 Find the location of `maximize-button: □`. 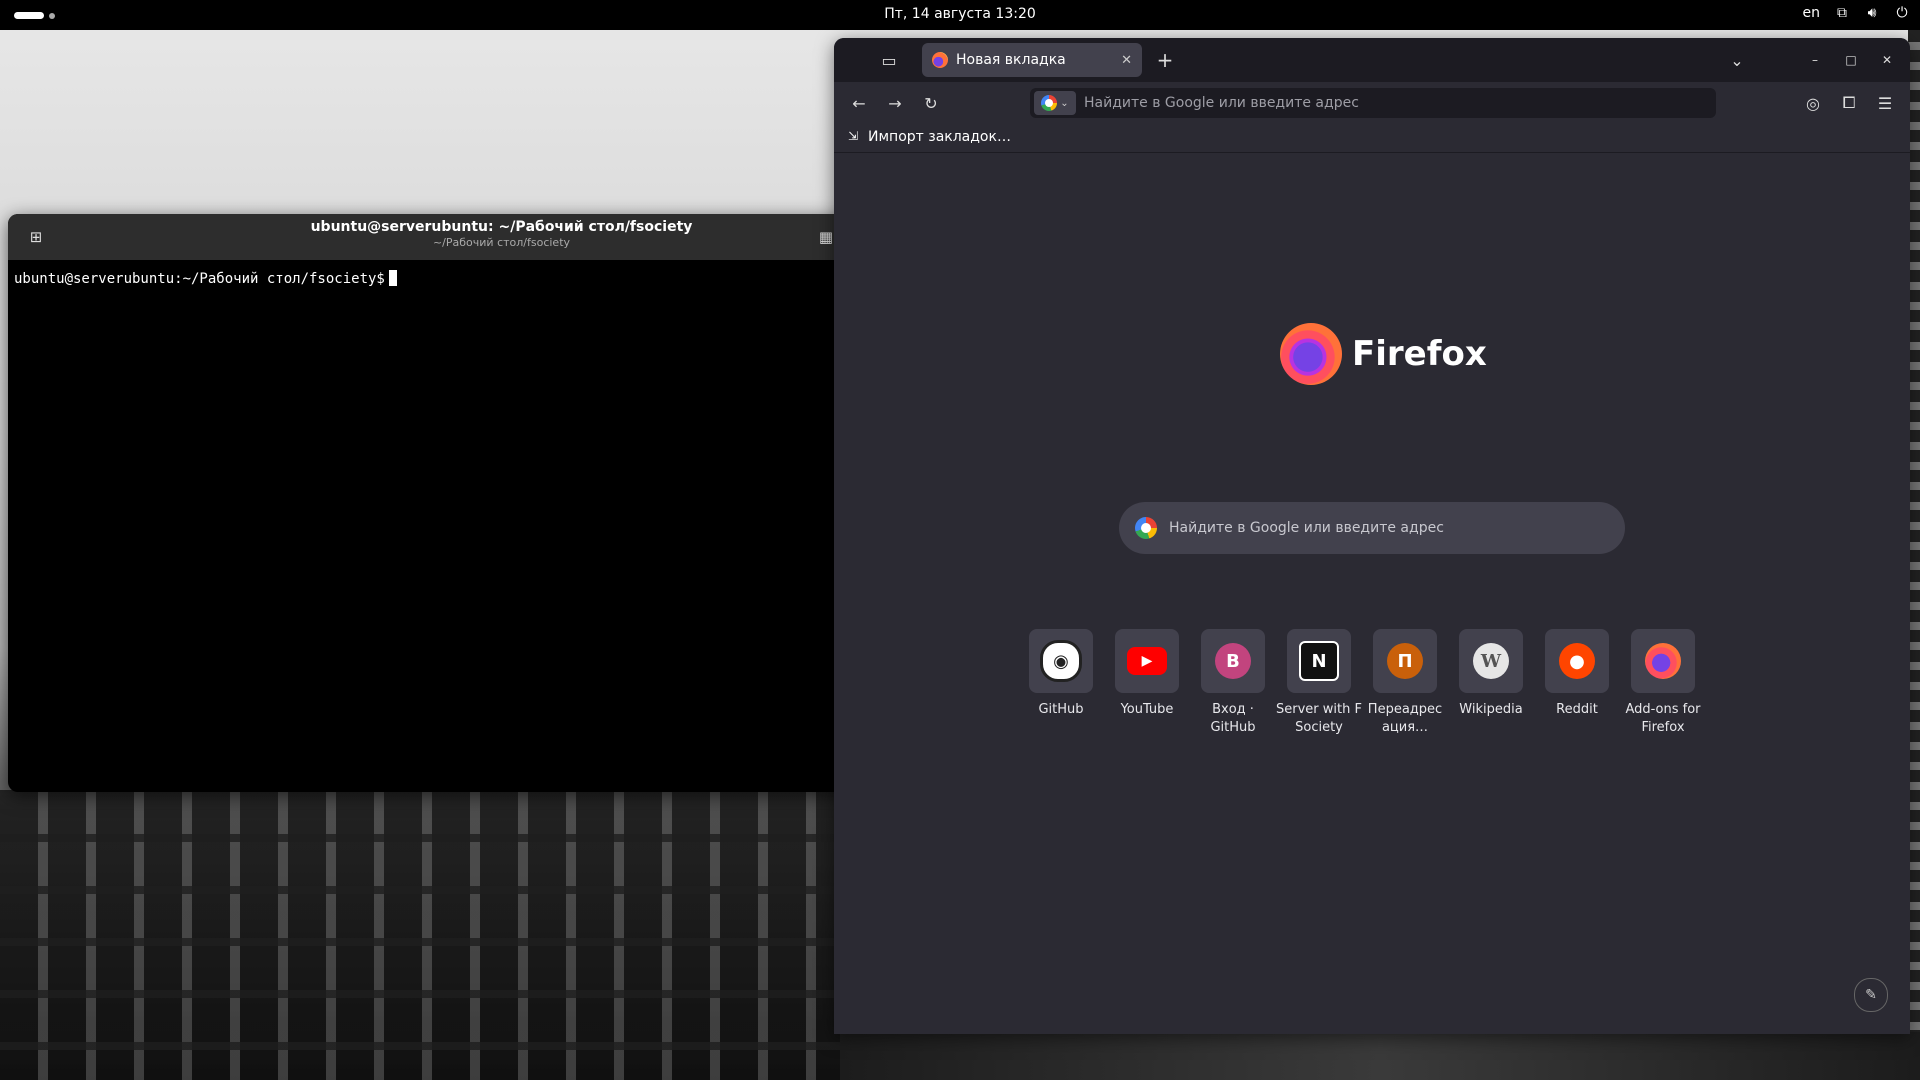

maximize-button: □ is located at coordinates (1851, 60).